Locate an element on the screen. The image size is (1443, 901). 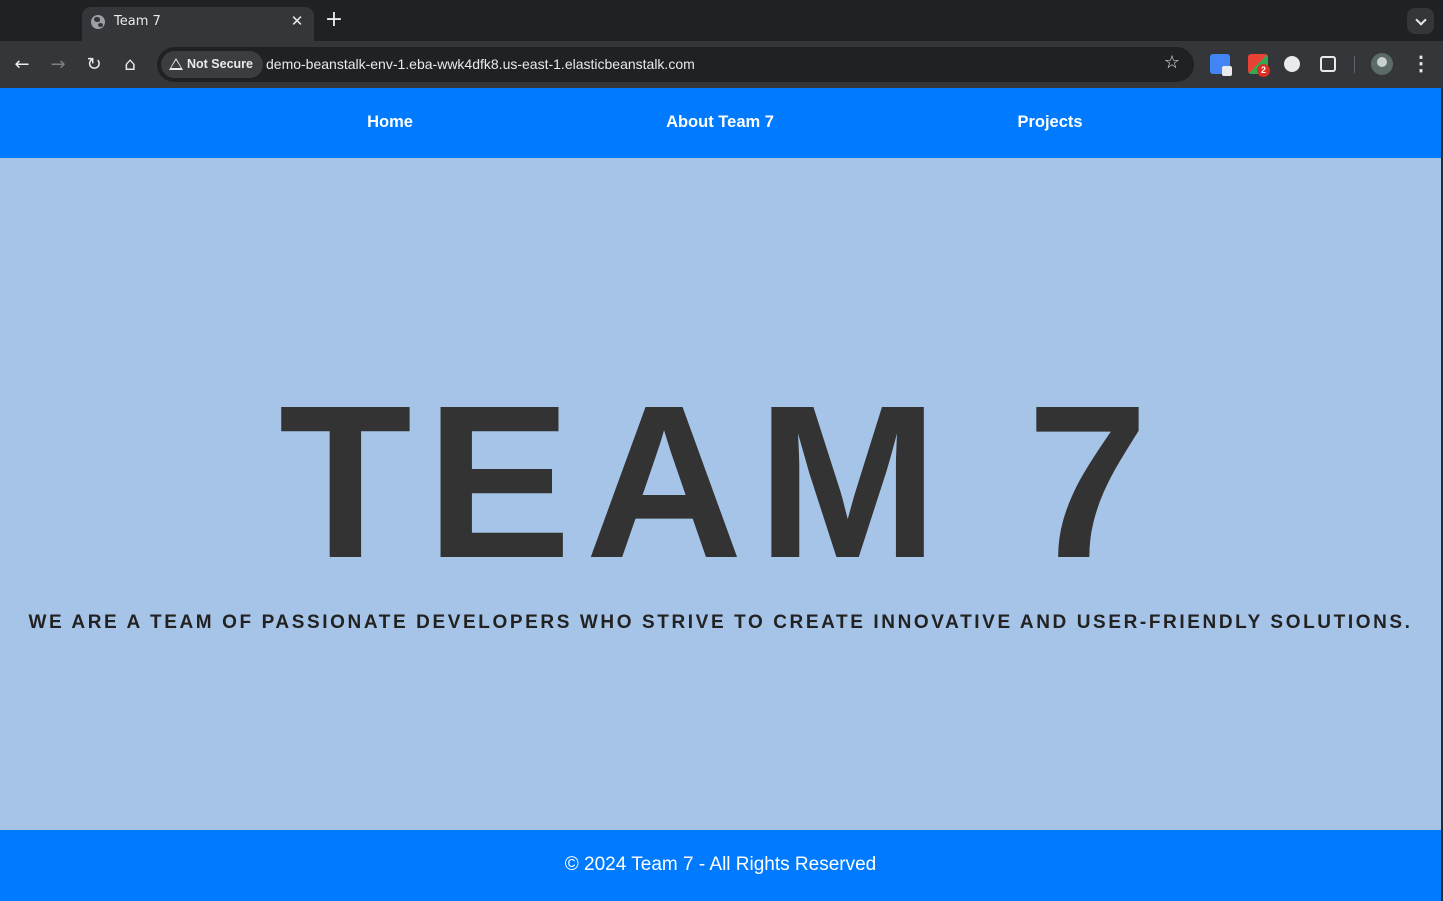
tab-strip: Team 7 ✕ + is located at coordinates (721, 20).